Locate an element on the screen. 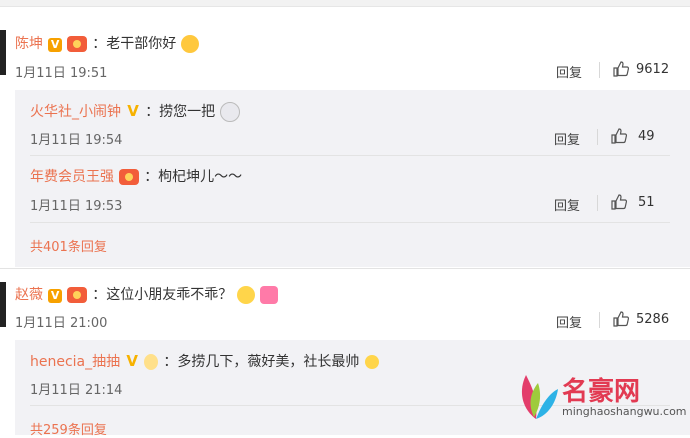 The width and height of the screenshot is (690, 438). top-divider is located at coordinates (345, 3).